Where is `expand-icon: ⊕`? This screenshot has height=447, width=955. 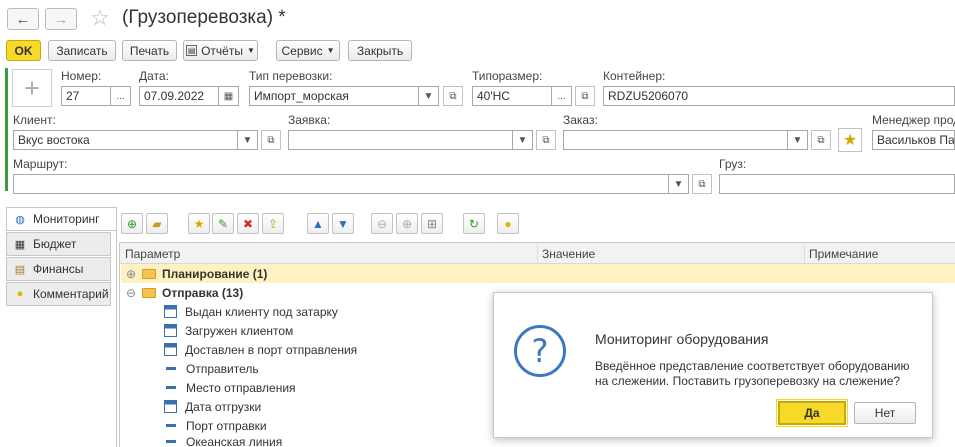 expand-icon: ⊕ is located at coordinates (134, 274).